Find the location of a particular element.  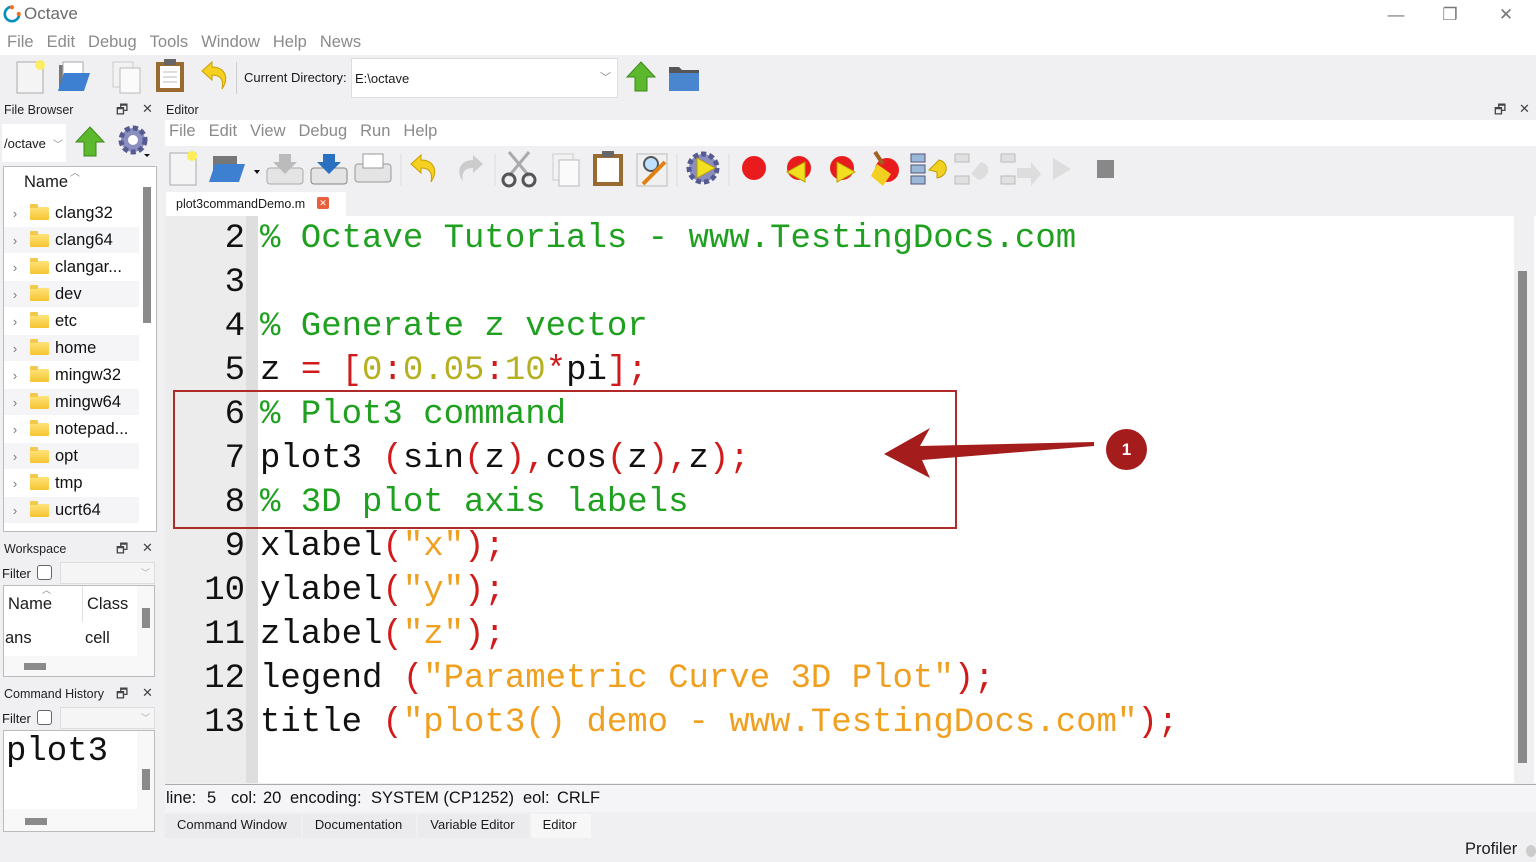

workspace-vscrollbar is located at coordinates (146, 618).